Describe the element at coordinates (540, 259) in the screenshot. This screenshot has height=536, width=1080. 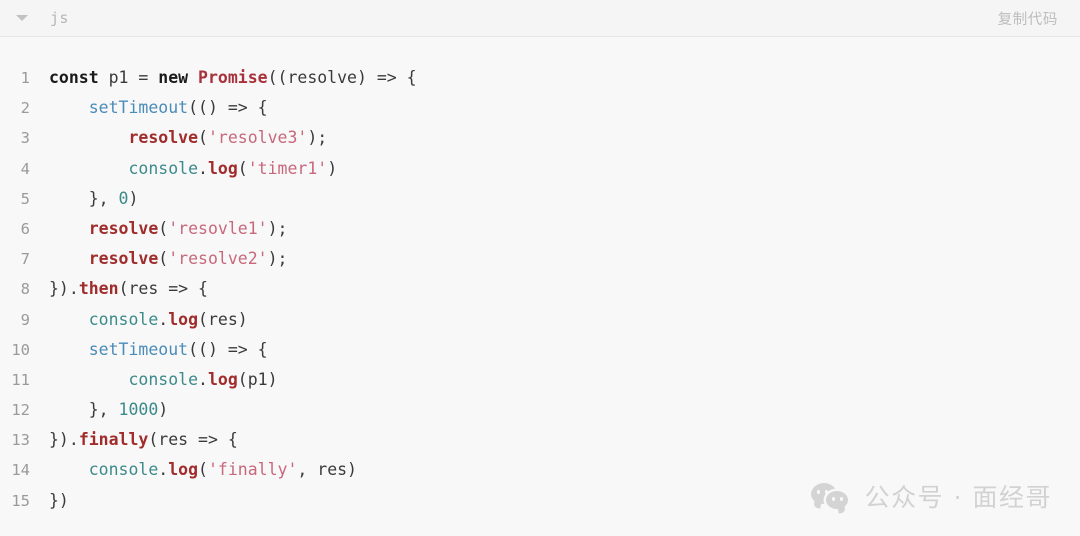
I see `code-line: 7 resolve('resolve2');` at that location.